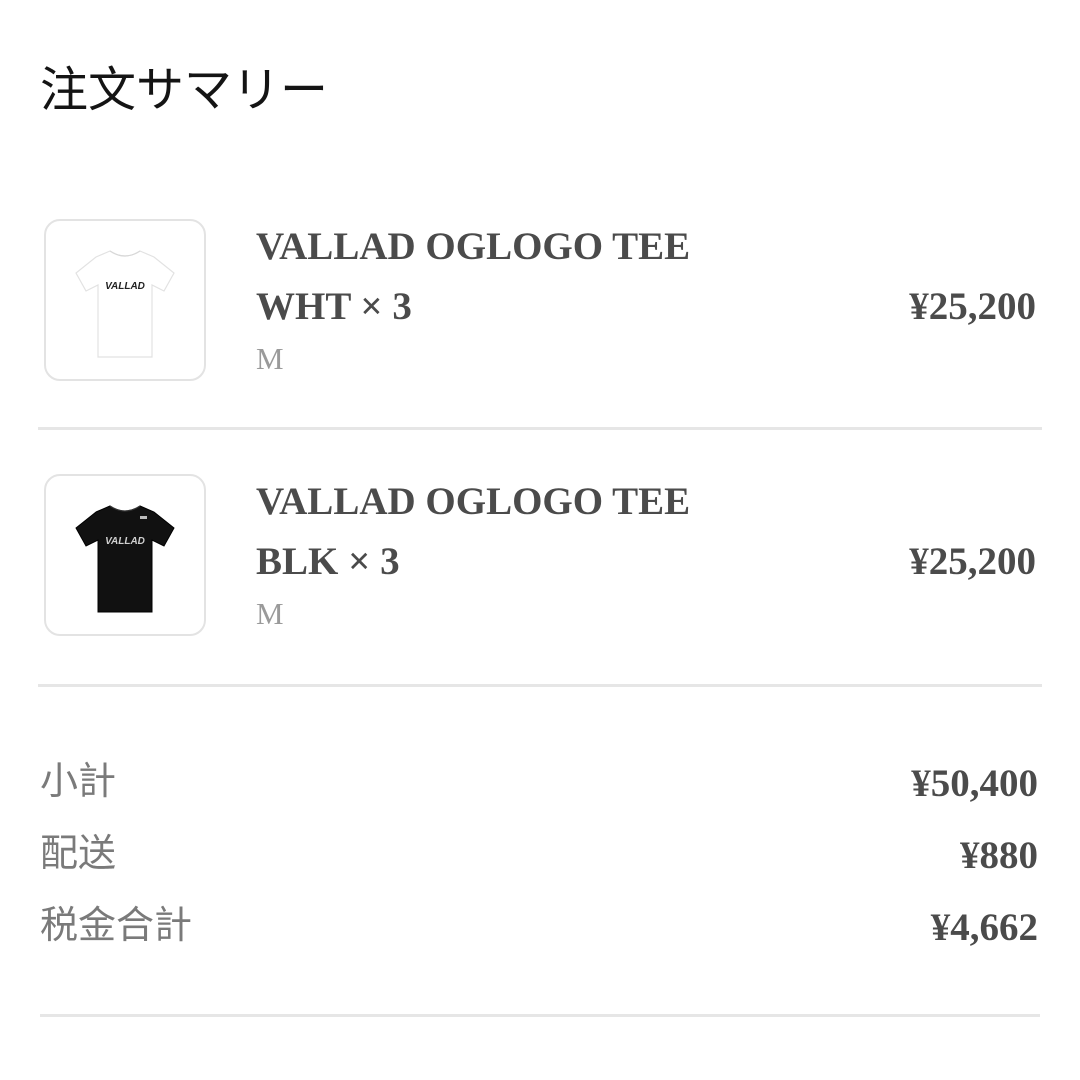  Describe the element at coordinates (125, 304) in the screenshot. I see `white-tshirt-icon: VALLAD` at that location.